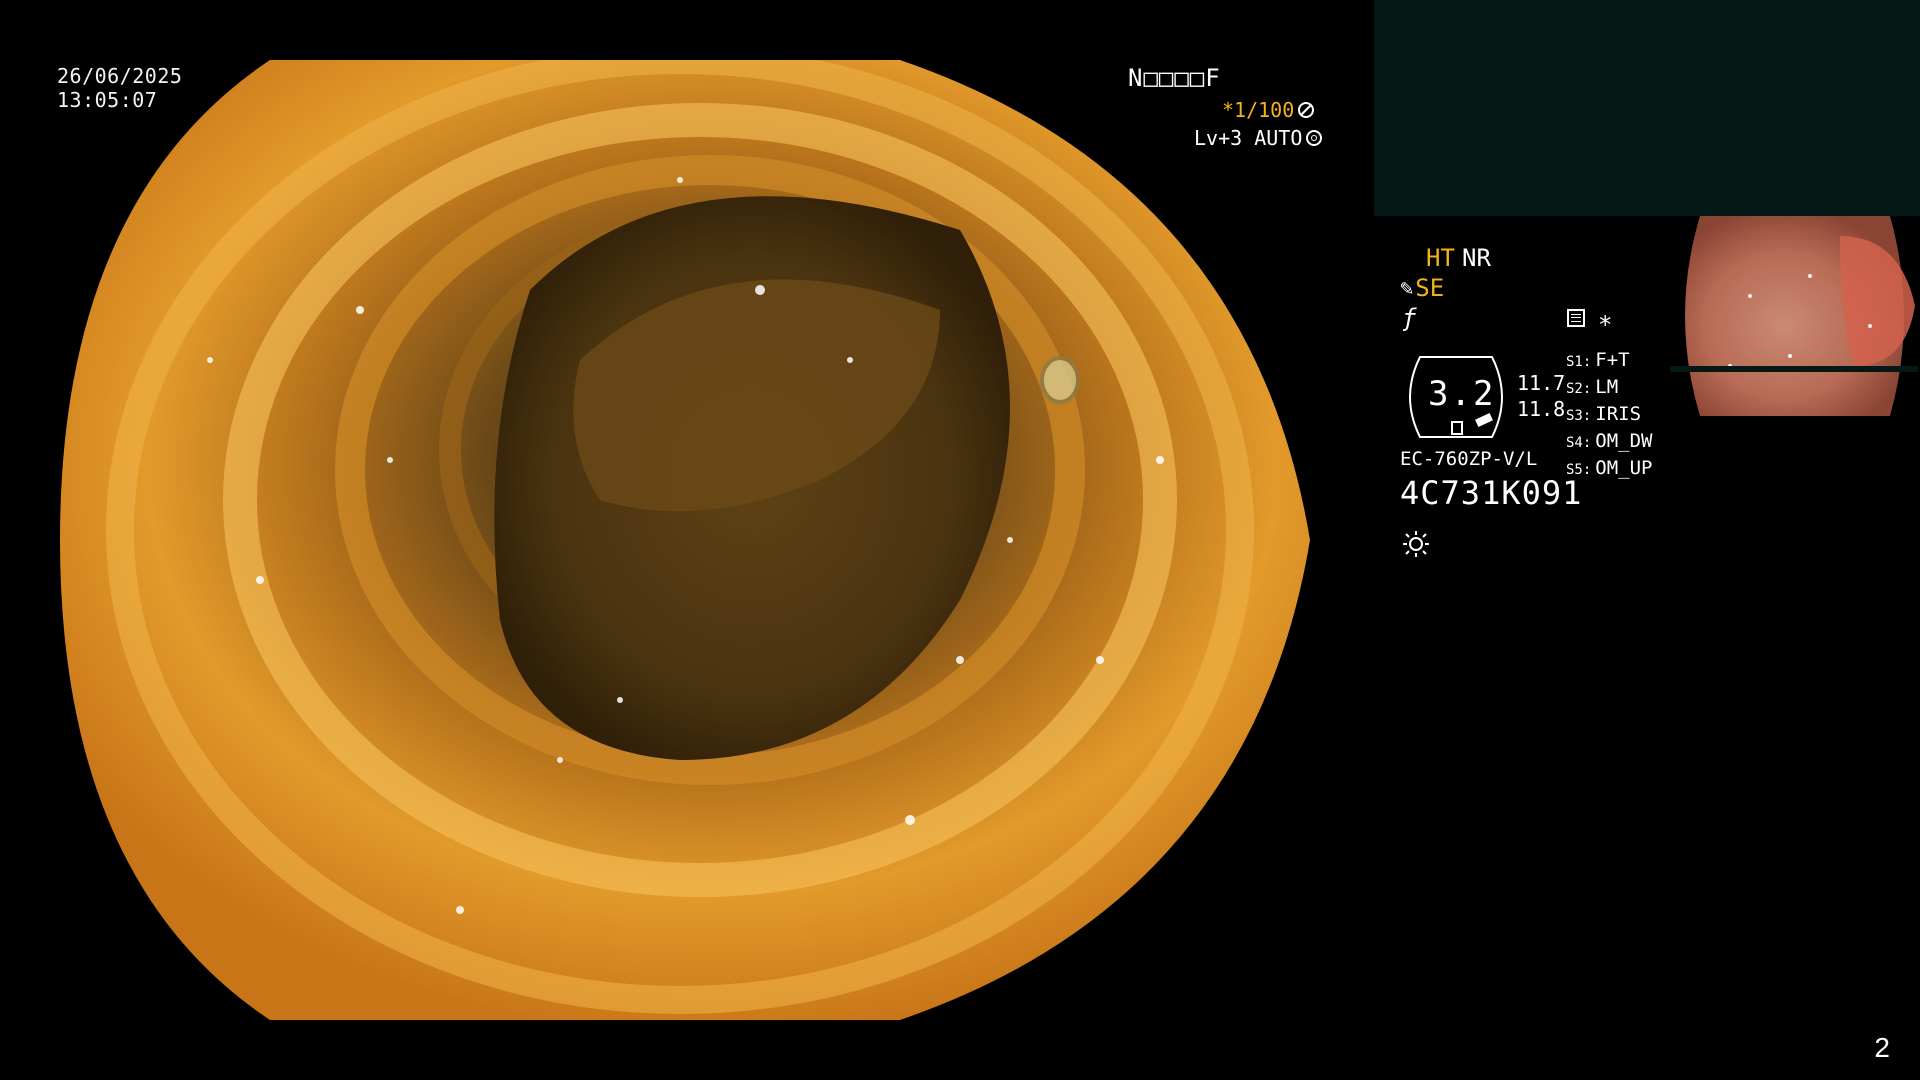 Image resolution: width=1920 pixels, height=1080 pixels. I want to click on shutter-speed-row: *1/100, so click(1268, 110).